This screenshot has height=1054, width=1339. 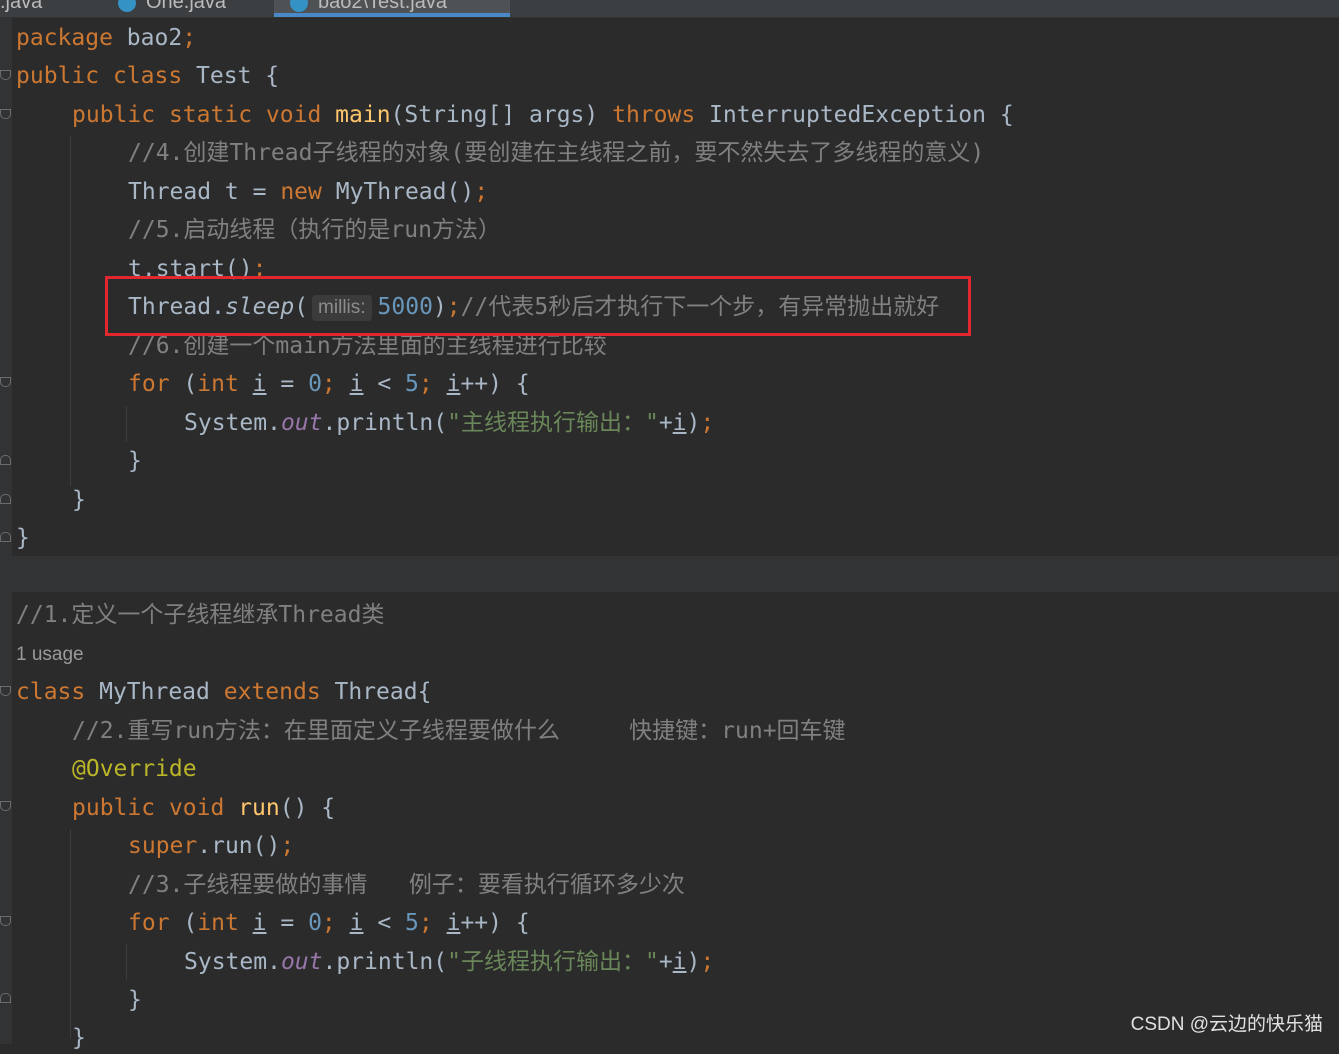 What do you see at coordinates (675, 574) in the screenshot?
I see `declaration-separator` at bounding box center [675, 574].